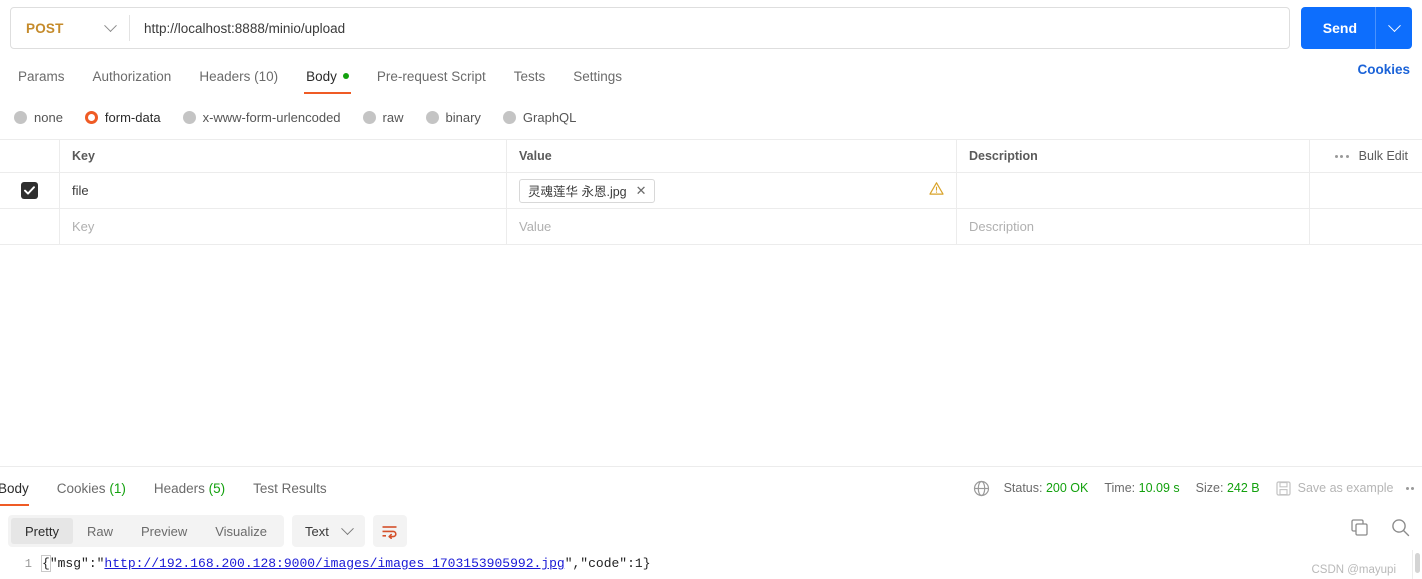 The height and width of the screenshot is (579, 1422). What do you see at coordinates (241, 531) in the screenshot?
I see `view-visualize-button: Visualize` at bounding box center [241, 531].